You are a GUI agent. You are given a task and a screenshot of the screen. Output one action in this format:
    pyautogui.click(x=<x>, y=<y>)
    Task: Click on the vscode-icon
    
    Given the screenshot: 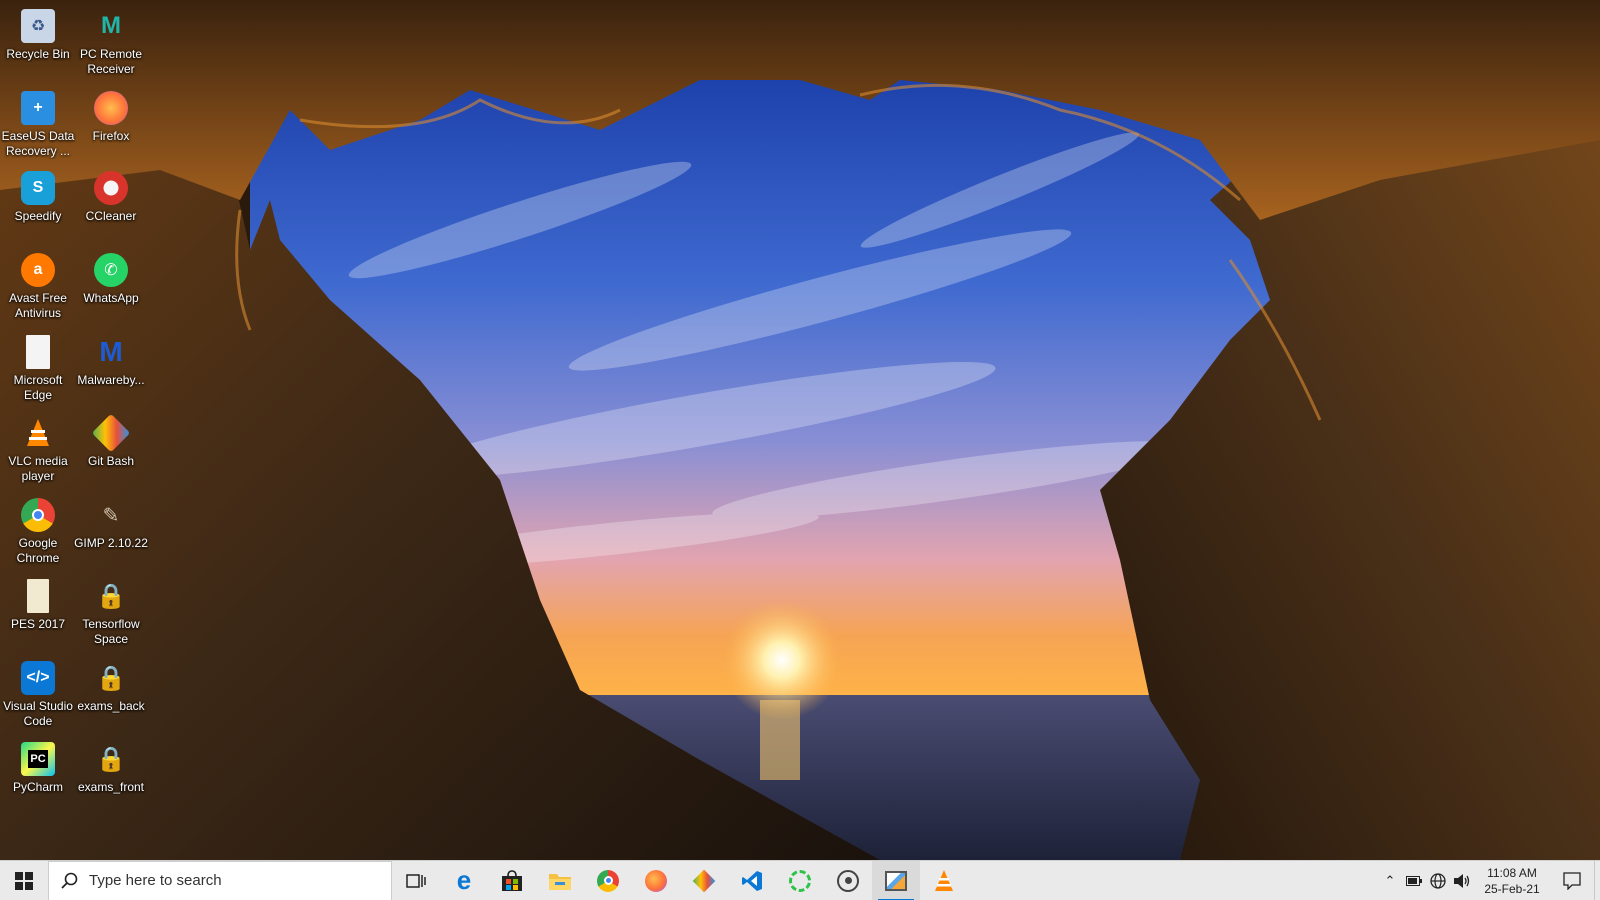 What is the action you would take?
    pyautogui.click(x=752, y=880)
    